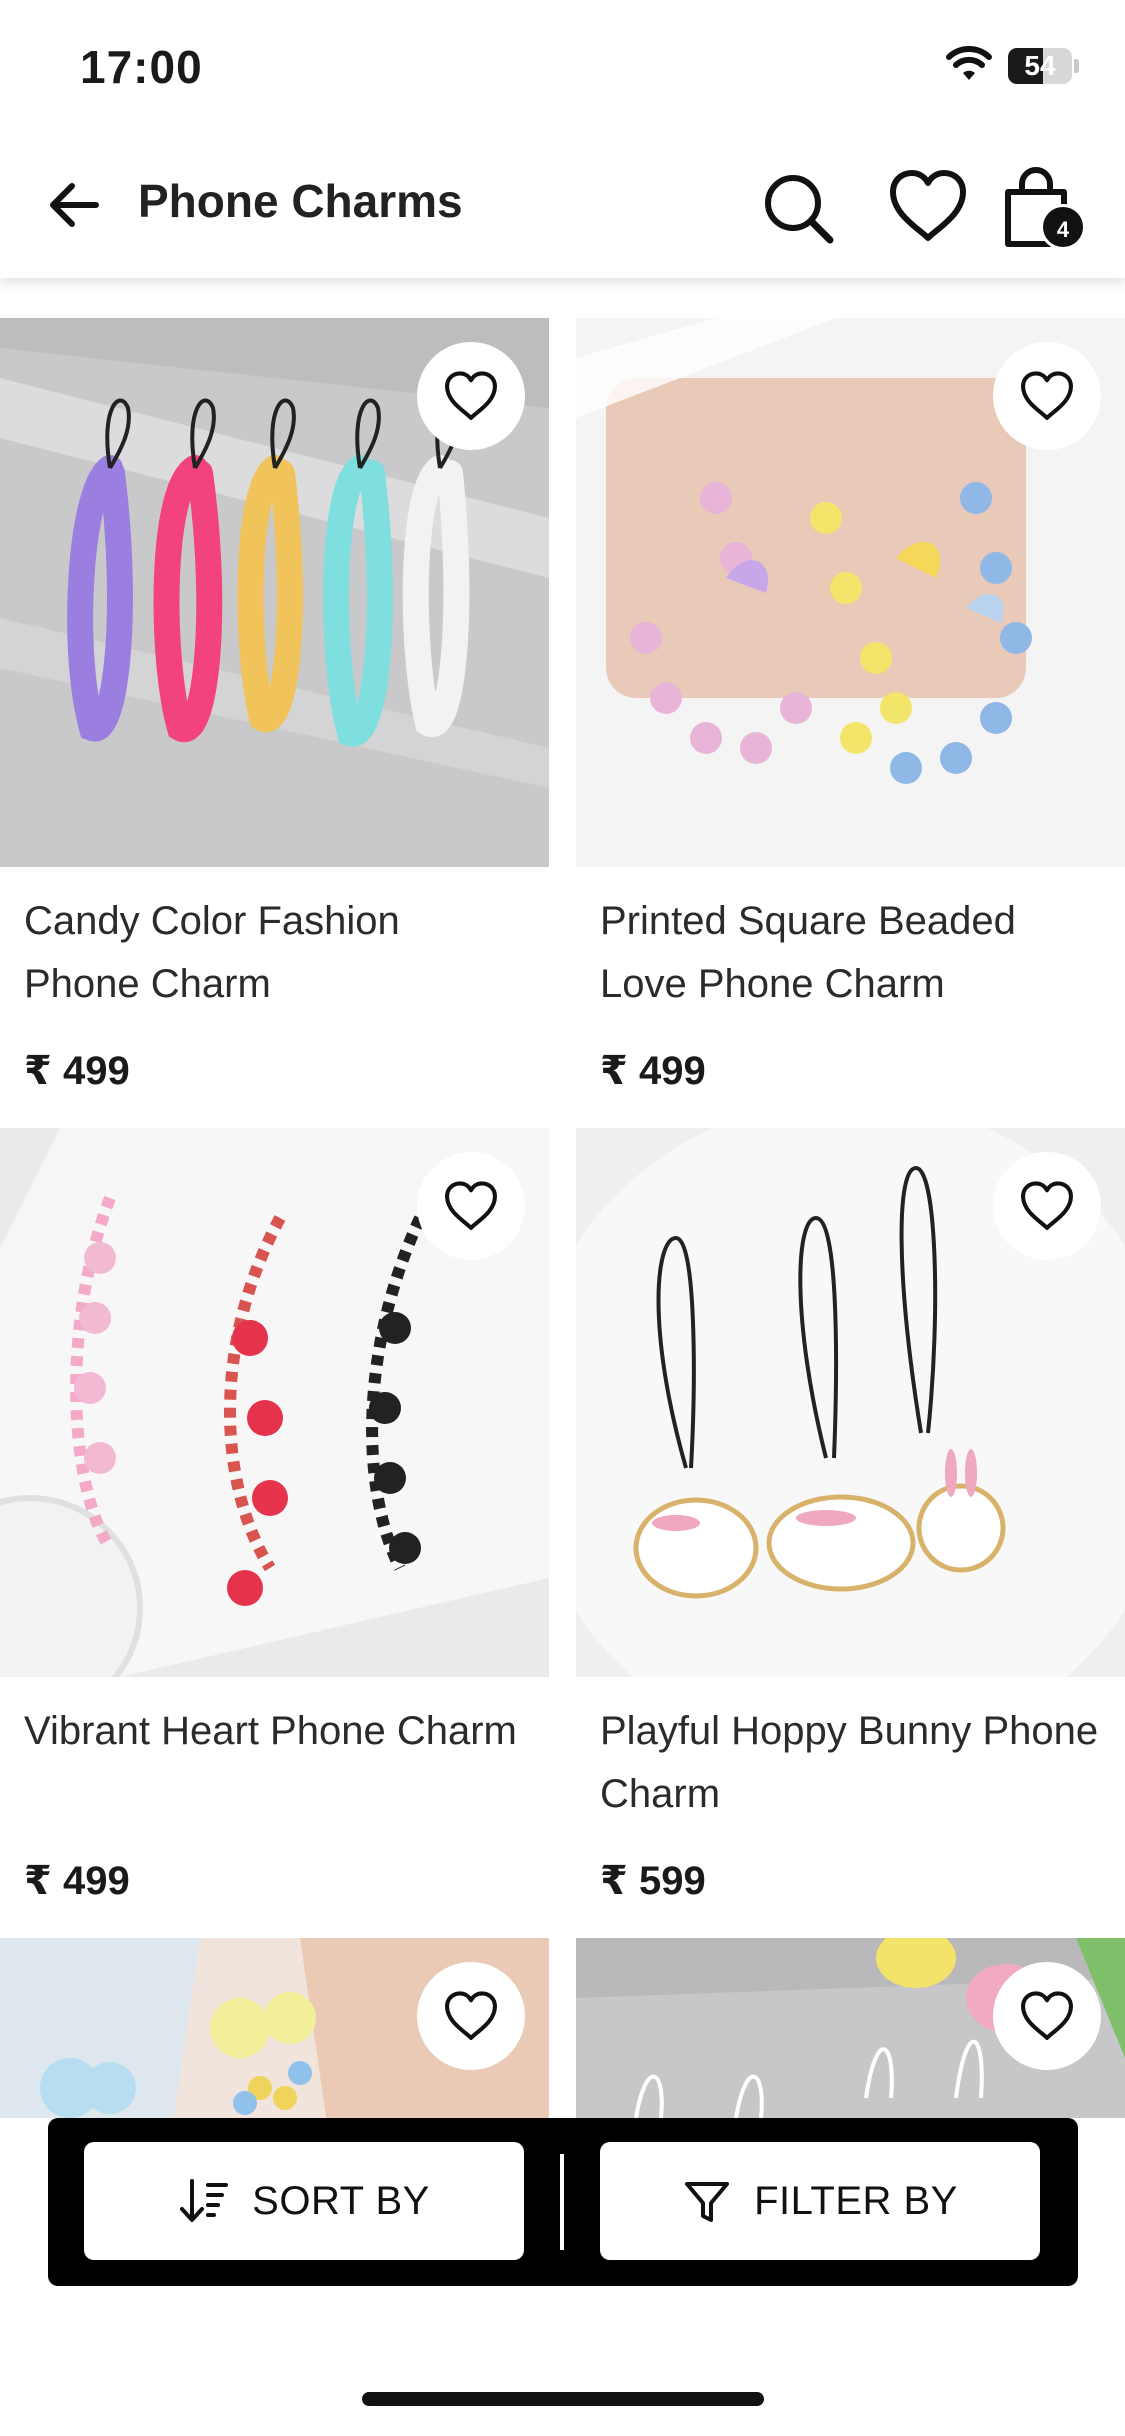 The width and height of the screenshot is (1125, 2436). I want to click on wifi-icon, so click(969, 63).